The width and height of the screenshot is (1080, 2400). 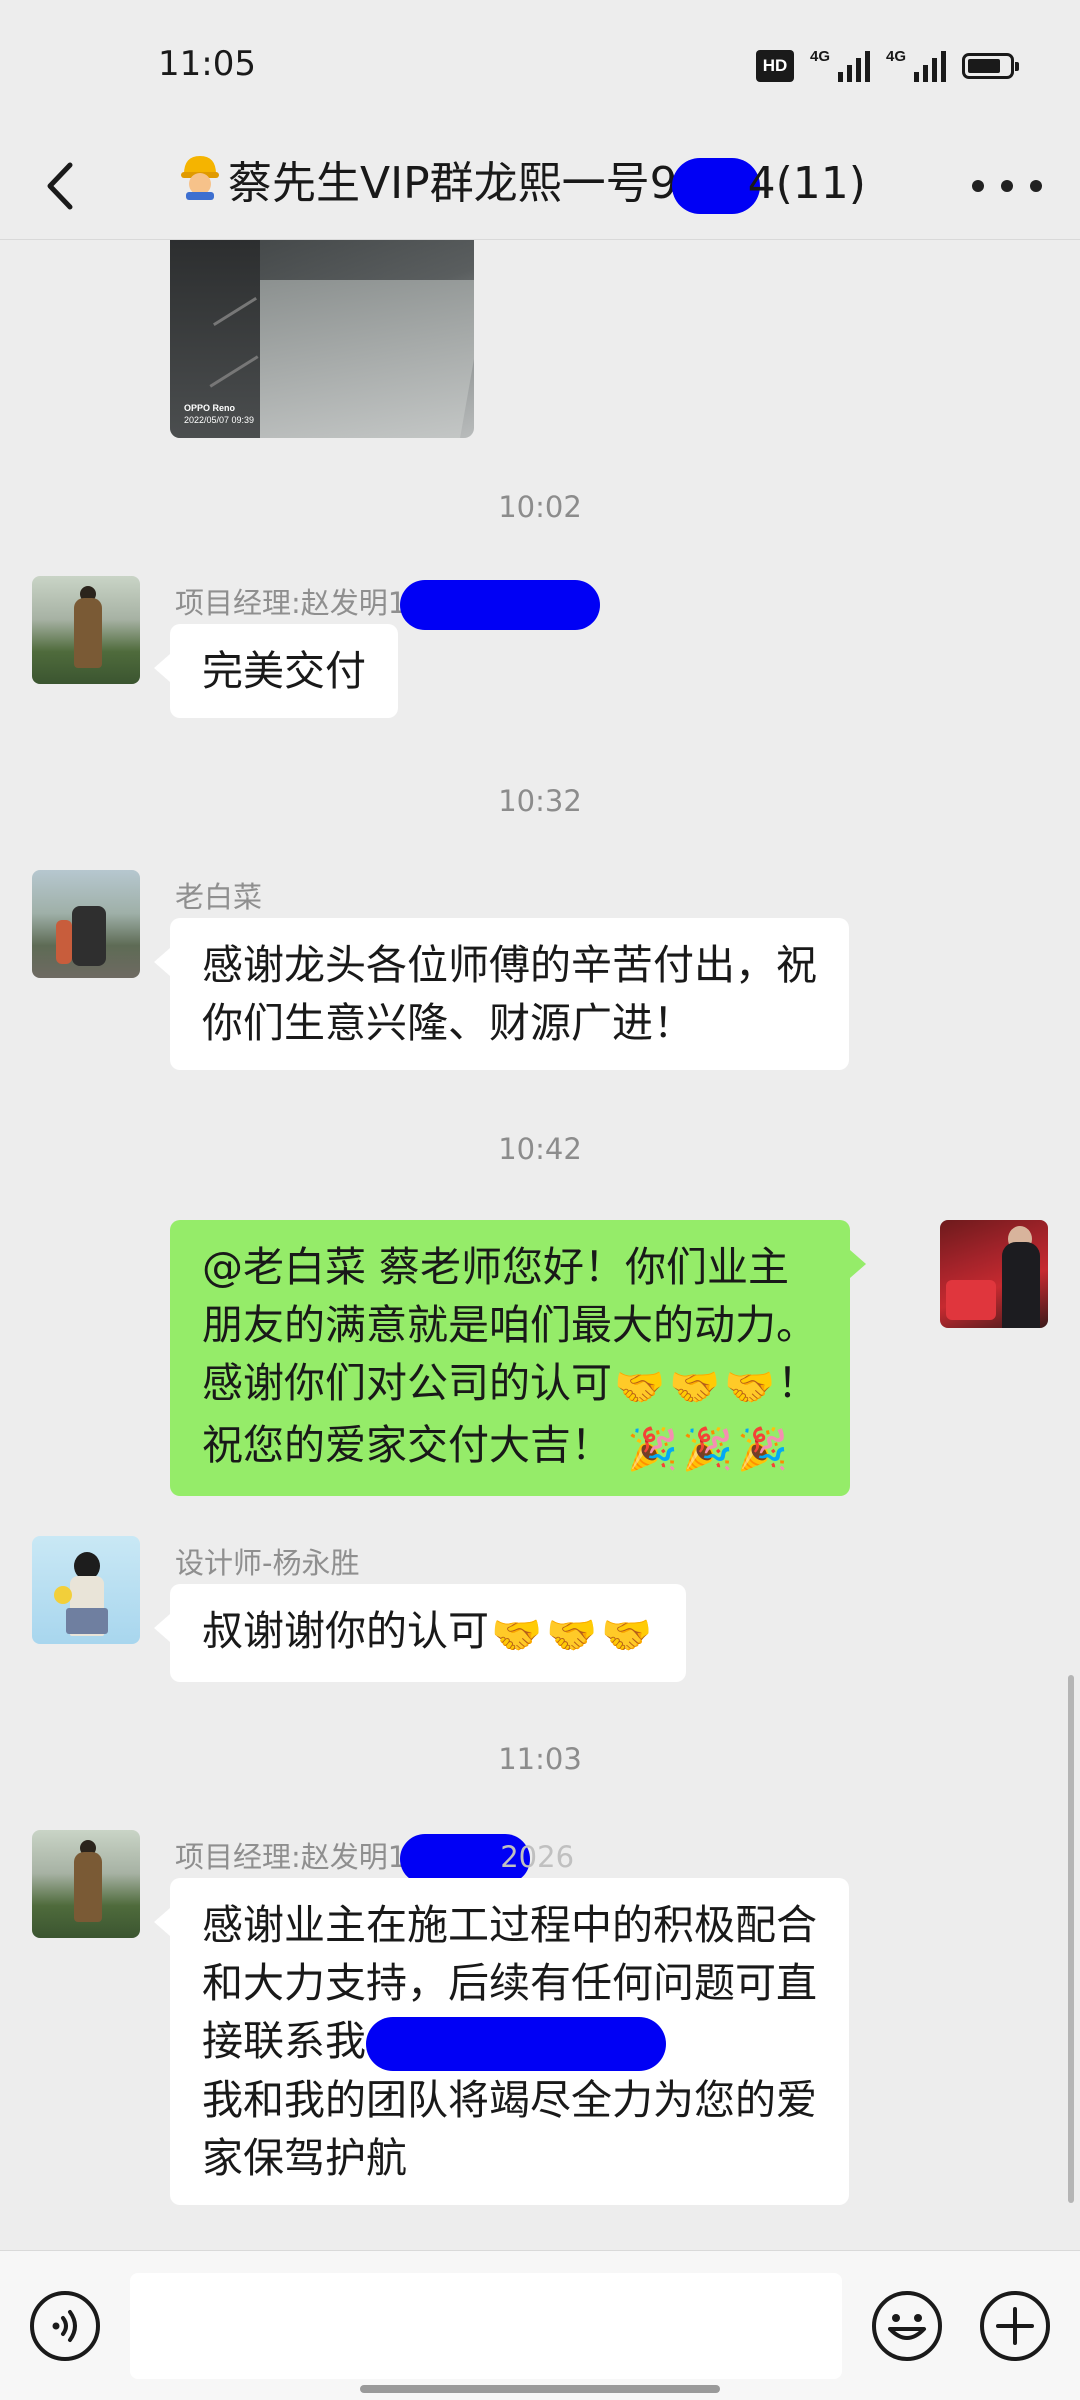 I want to click on ellipsis-icon, so click(x=978, y=186).